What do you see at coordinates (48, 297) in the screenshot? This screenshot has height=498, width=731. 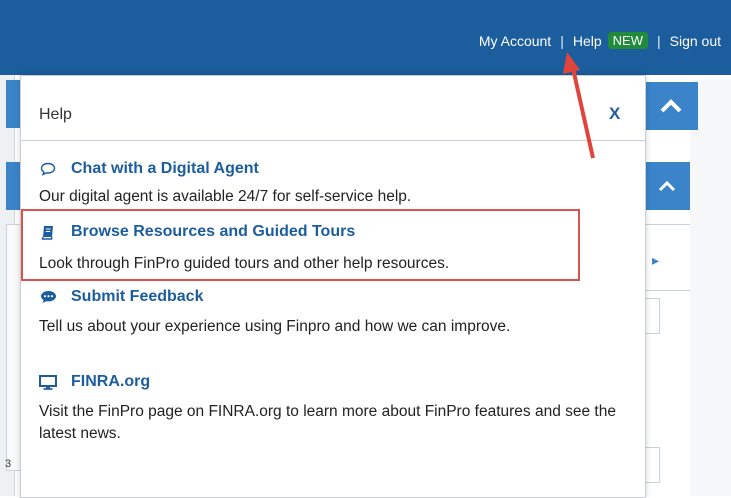 I see `comment-icon` at bounding box center [48, 297].